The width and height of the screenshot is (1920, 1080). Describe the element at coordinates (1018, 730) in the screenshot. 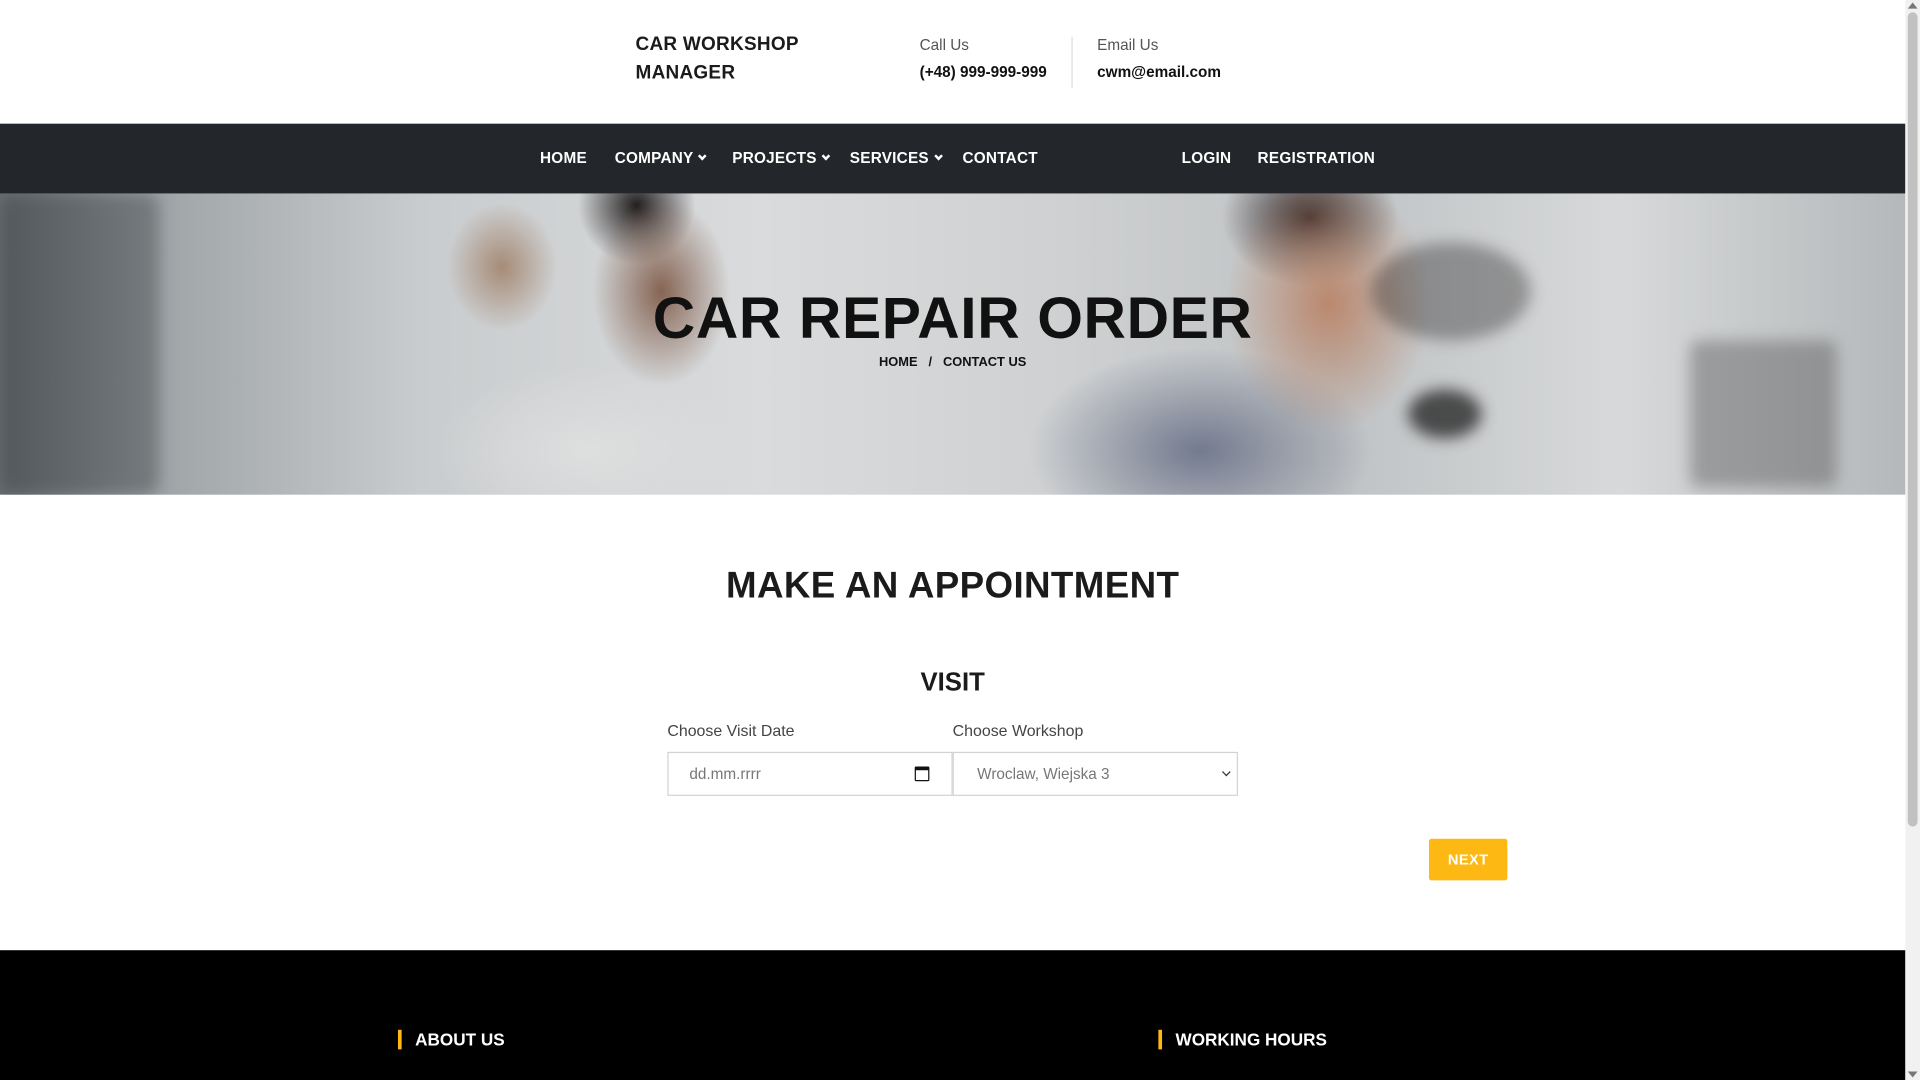

I see `workshop-label: Choose Workshop` at that location.